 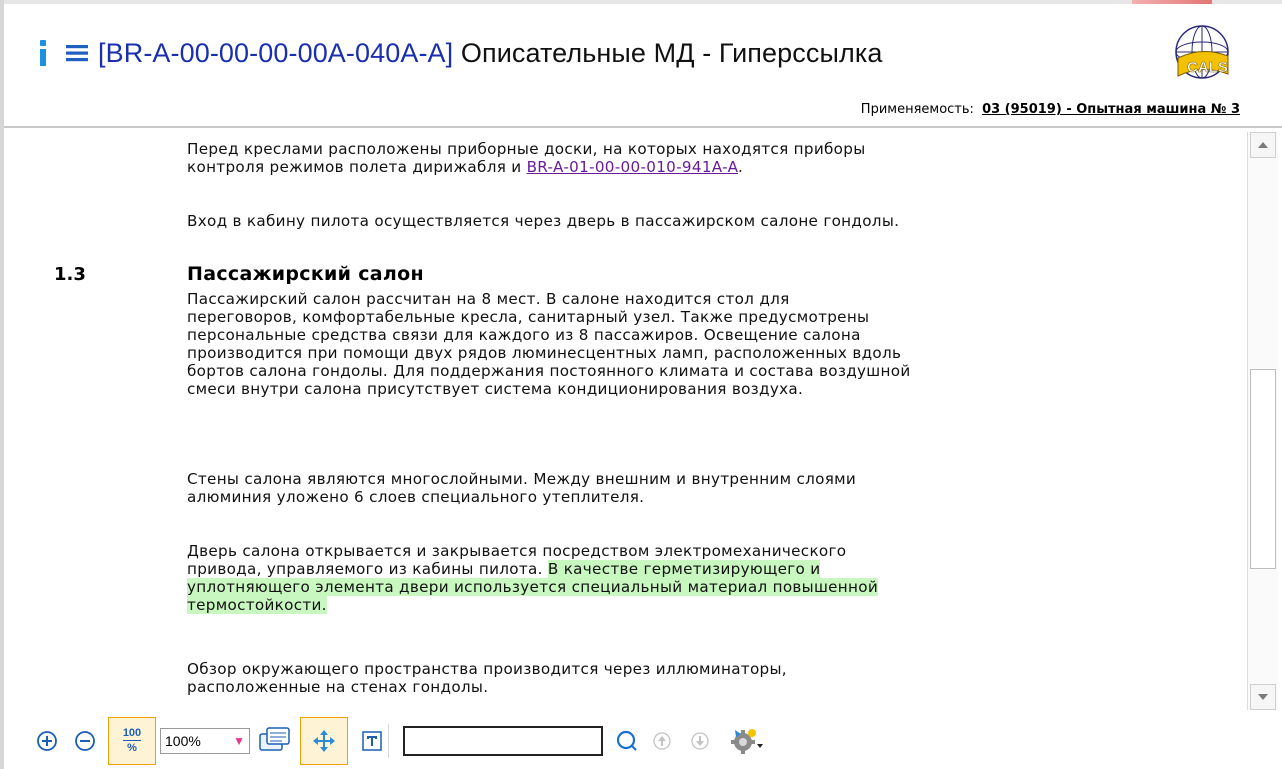 I want to click on section-title: Пассажирский салон, so click(x=305, y=274).